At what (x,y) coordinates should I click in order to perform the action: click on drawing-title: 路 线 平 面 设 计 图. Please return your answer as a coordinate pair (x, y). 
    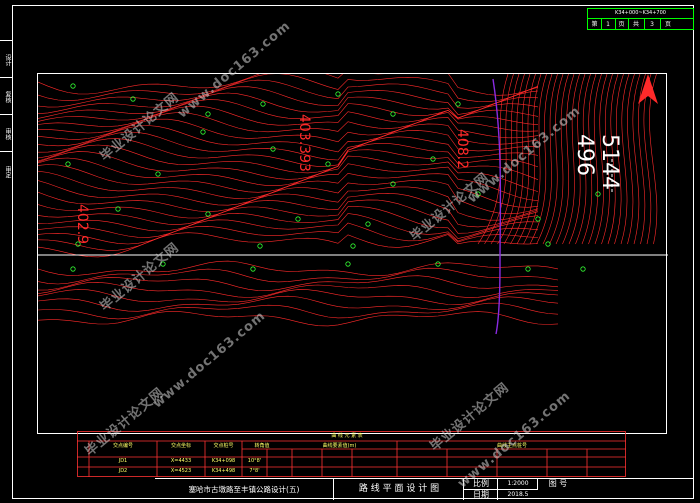
    Looking at the image, I should click on (398, 489).